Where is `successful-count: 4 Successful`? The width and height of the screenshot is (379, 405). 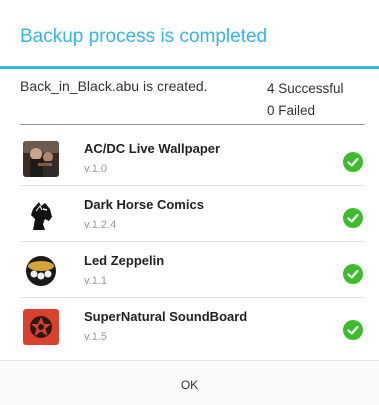 successful-count: 4 Successful is located at coordinates (305, 88).